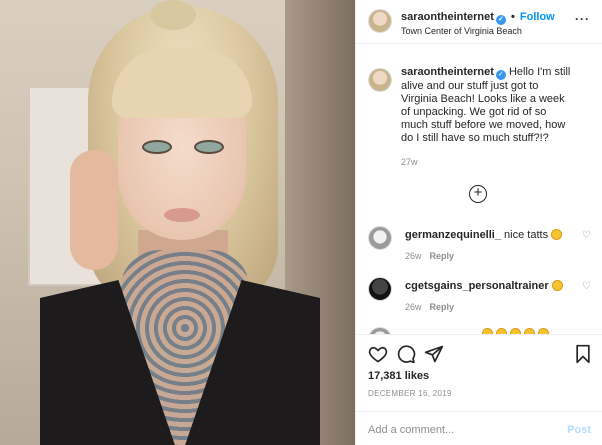  What do you see at coordinates (557, 234) in the screenshot?
I see `smile-emoji-icon` at bounding box center [557, 234].